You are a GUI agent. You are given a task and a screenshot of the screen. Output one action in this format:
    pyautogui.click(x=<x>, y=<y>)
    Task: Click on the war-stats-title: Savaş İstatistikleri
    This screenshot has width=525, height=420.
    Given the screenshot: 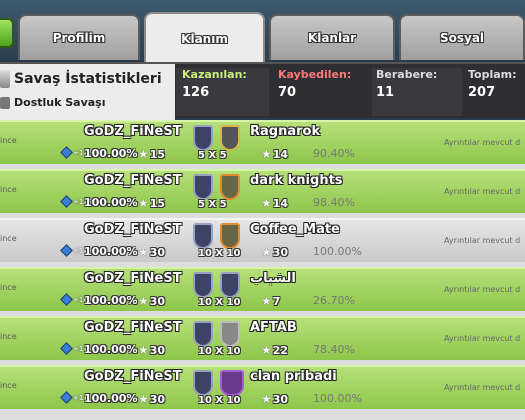 What is the action you would take?
    pyautogui.click(x=81, y=79)
    